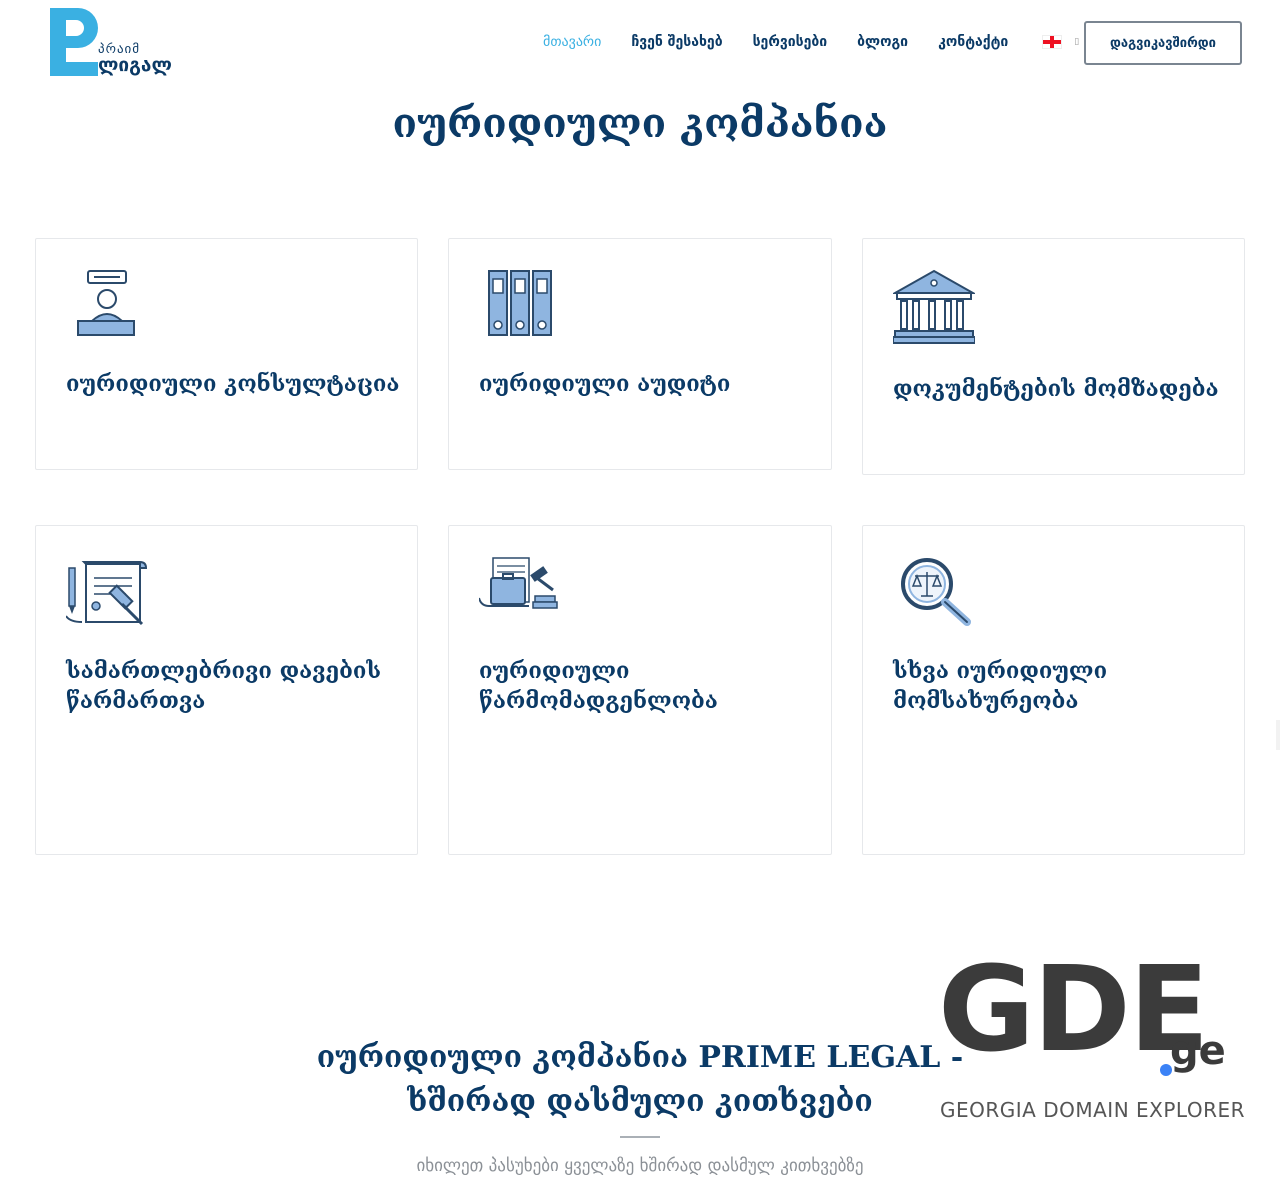  Describe the element at coordinates (882, 42) in the screenshot. I see `nav-blog: ბლოგი` at that location.